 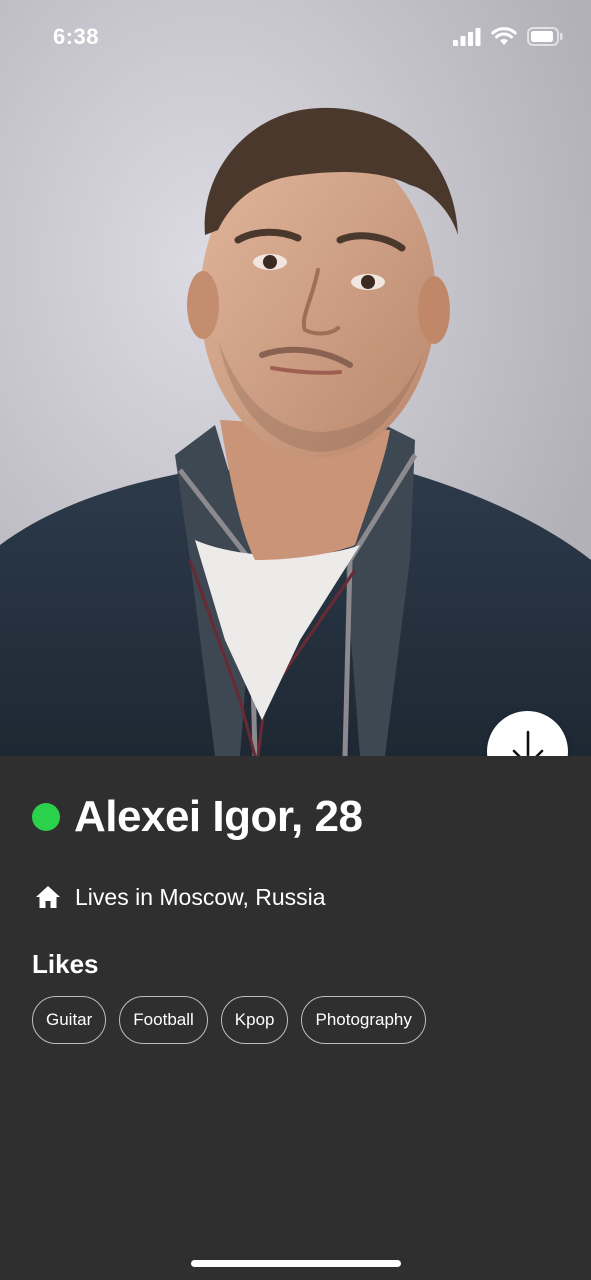 I want to click on like-chip-football: Football, so click(x=163, y=1020).